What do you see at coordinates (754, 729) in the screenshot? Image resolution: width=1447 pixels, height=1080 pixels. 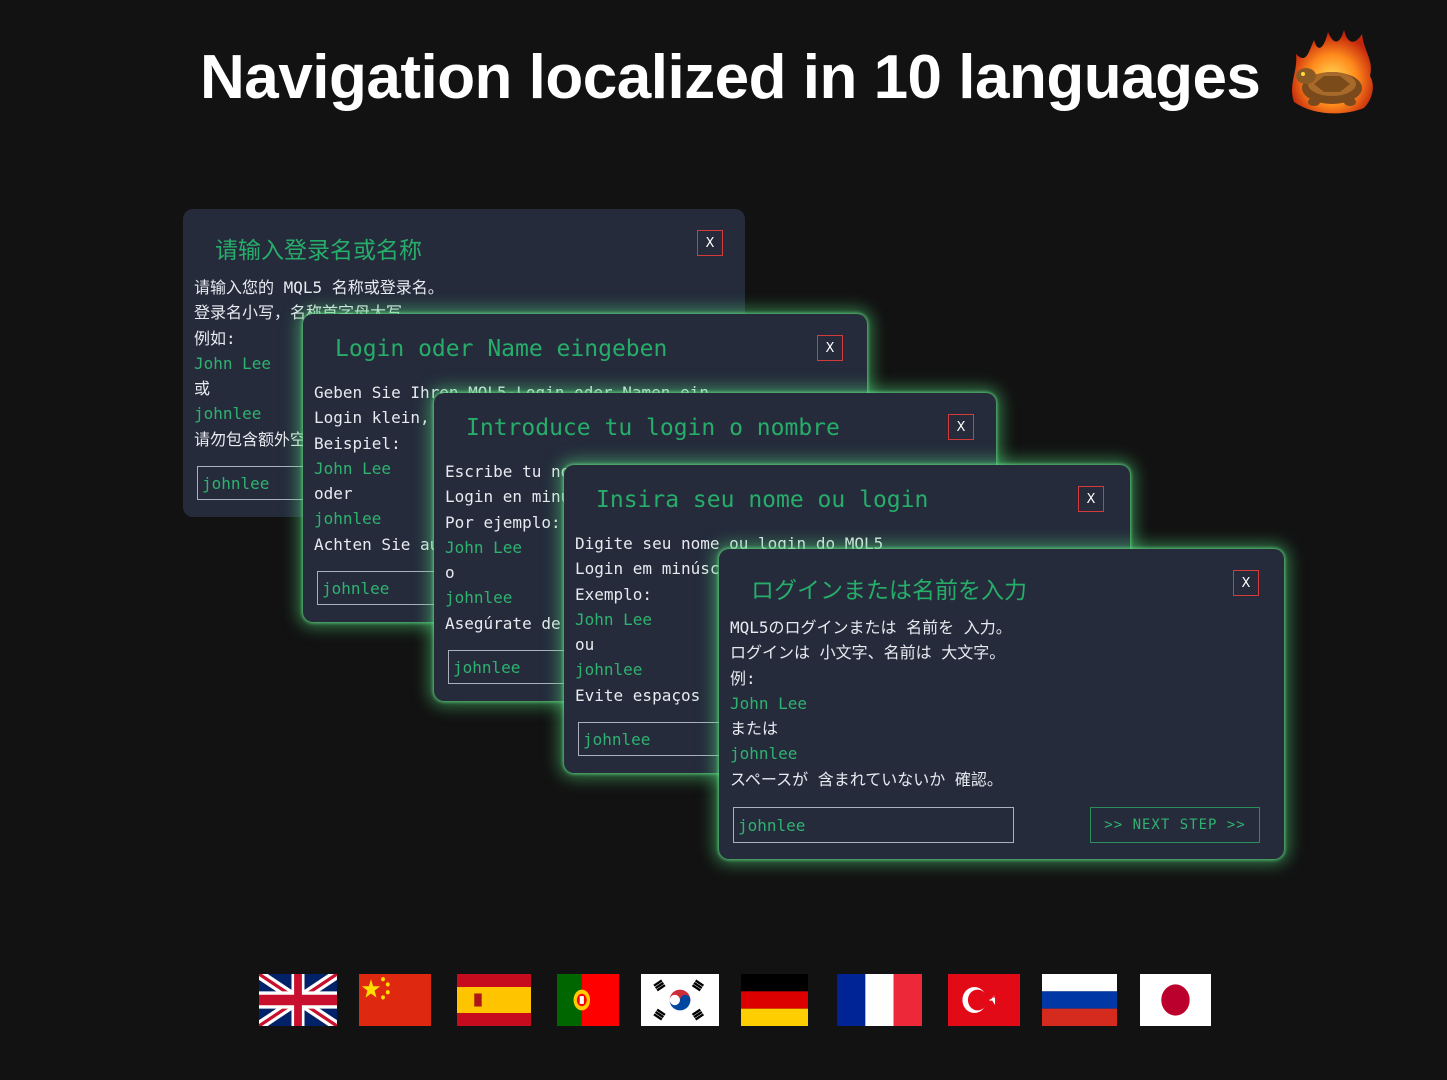 I see `or-text: または` at bounding box center [754, 729].